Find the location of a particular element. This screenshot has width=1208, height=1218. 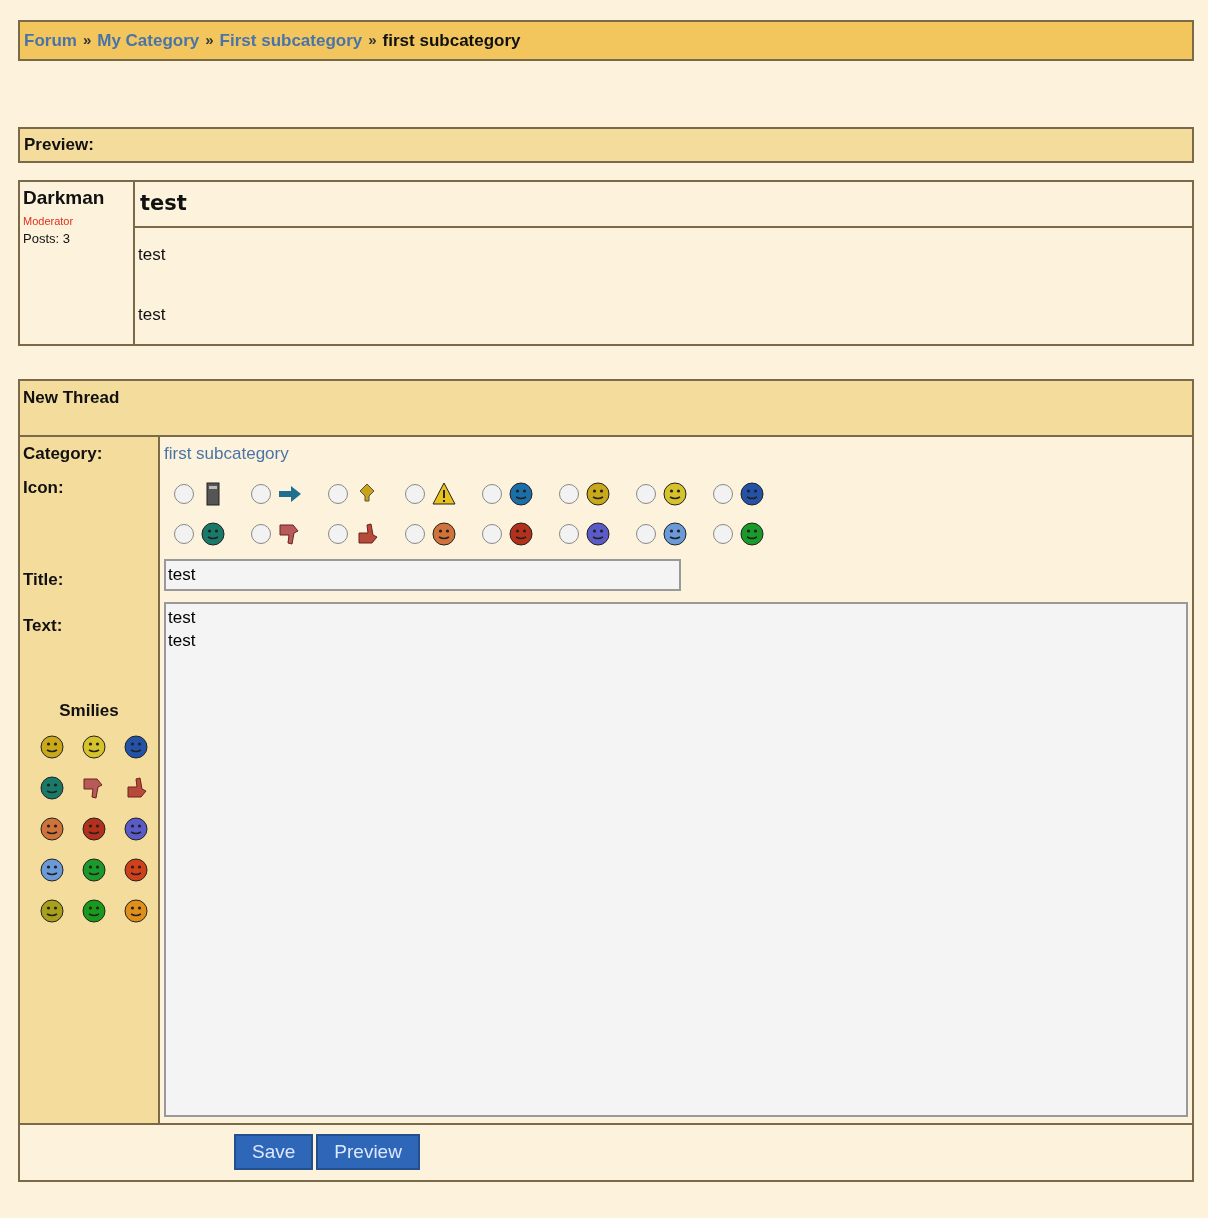

post-title: test is located at coordinates (163, 204).